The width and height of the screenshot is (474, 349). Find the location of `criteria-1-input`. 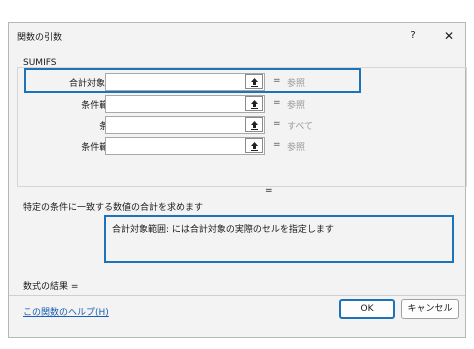

criteria-1-input is located at coordinates (185, 125).